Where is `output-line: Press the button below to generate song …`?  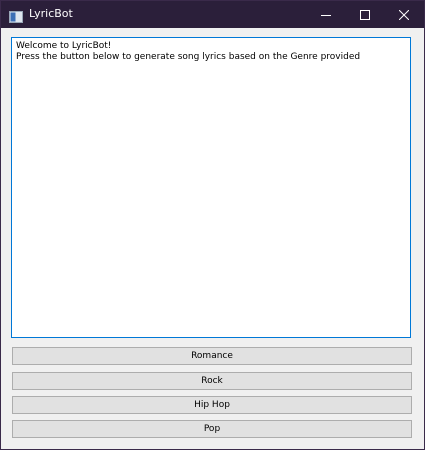 output-line: Press the button below to generate song … is located at coordinates (188, 57).